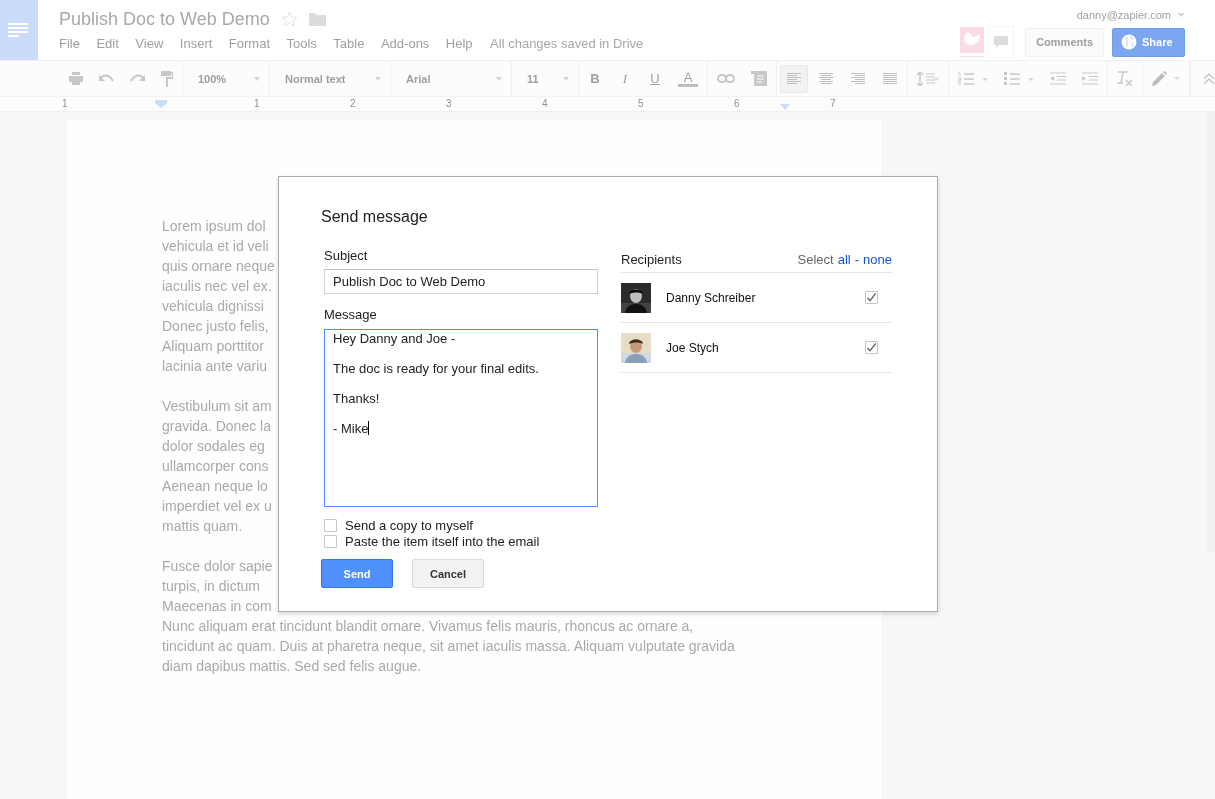 The image size is (1215, 799). Describe the element at coordinates (301, 43) in the screenshot. I see `menu-item: Tools` at that location.